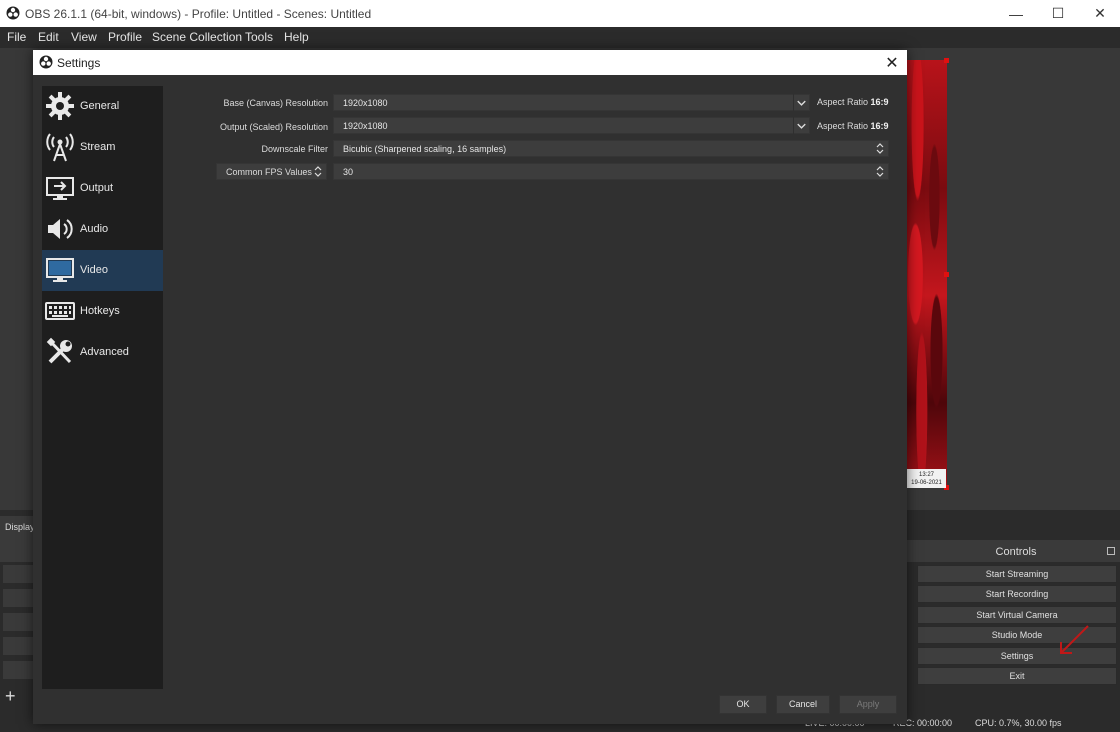 This screenshot has width=1120, height=732. I want to click on preview-timestamp: 13:27 19-06-2021, so click(926, 478).